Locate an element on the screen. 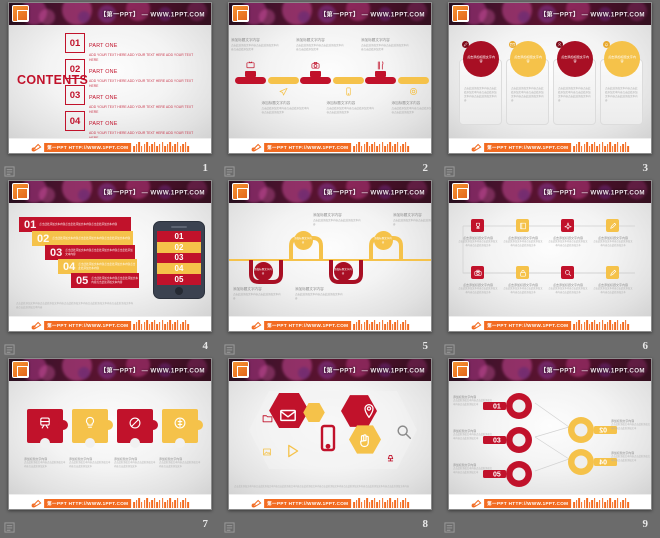 This screenshot has width=660, height=538. stacked-band: 02 点击此处添加文本内容点击此处添加文本内容点击此处添加文本内容 is located at coordinates (82, 238).